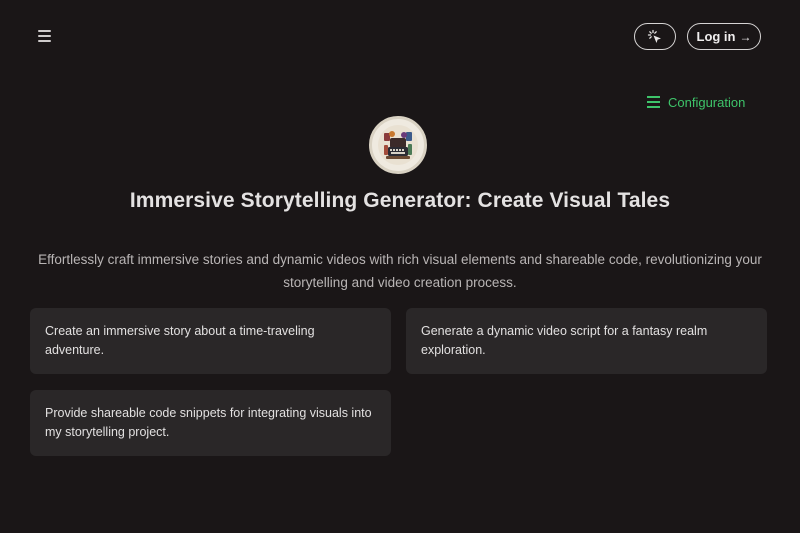  I want to click on cursor-sparkle-icon, so click(654, 36).